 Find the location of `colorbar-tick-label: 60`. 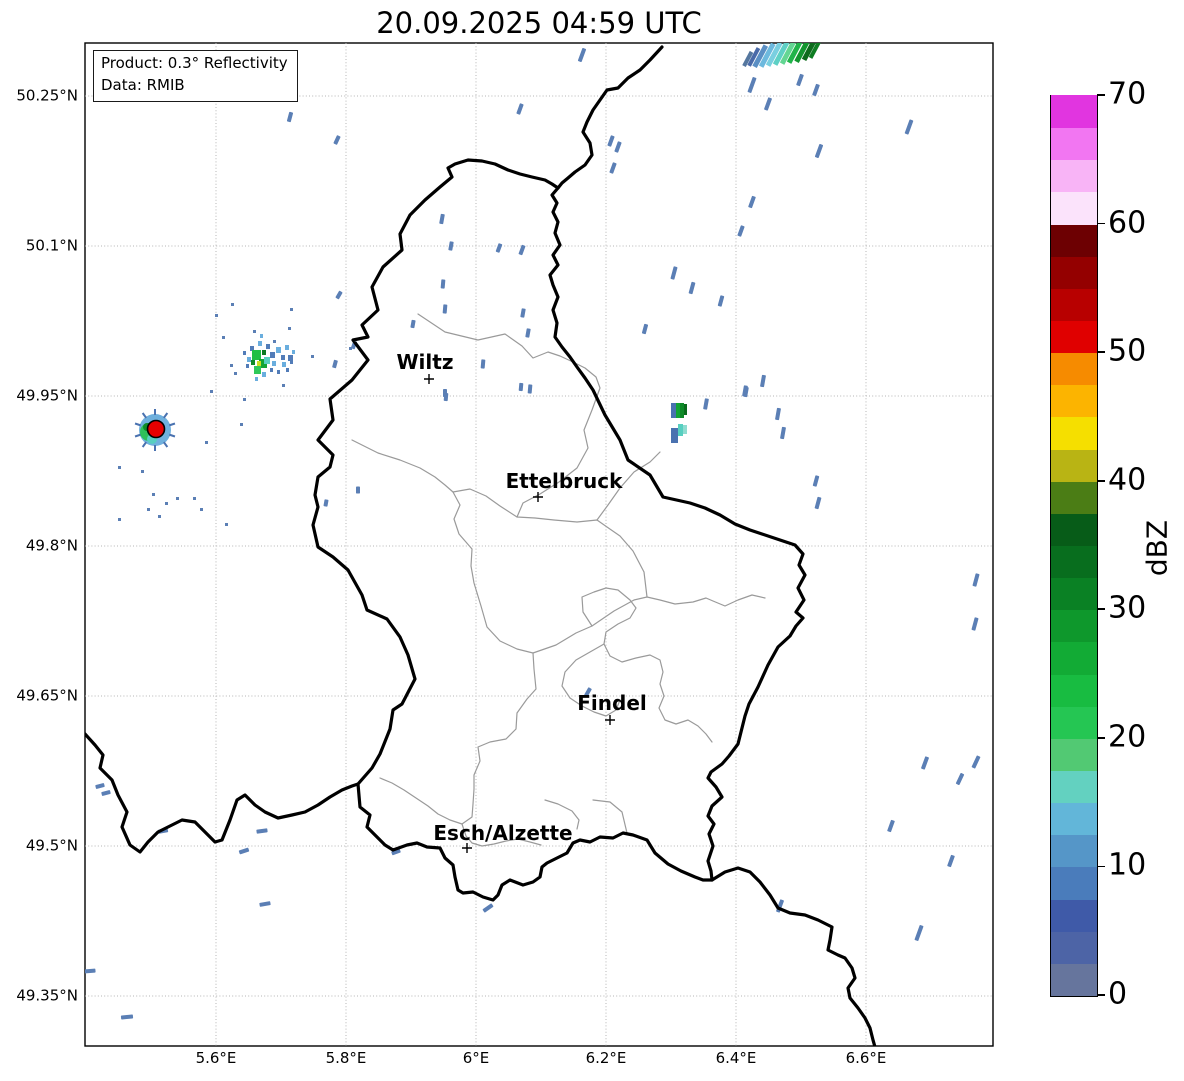

colorbar-tick-label: 60 is located at coordinates (1127, 223).